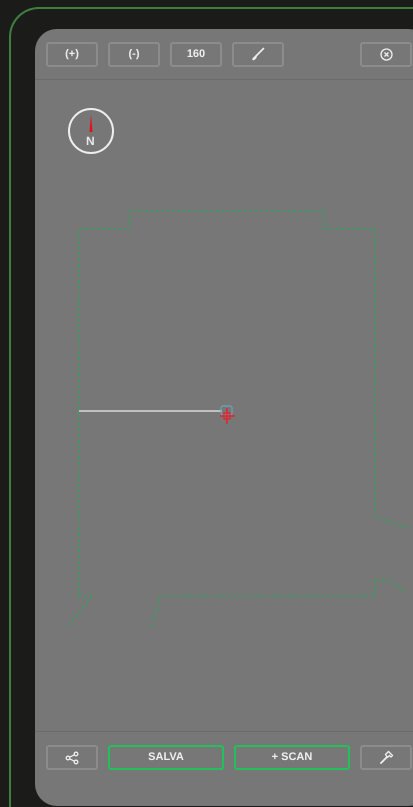  I want to click on close-icon, so click(386, 54).